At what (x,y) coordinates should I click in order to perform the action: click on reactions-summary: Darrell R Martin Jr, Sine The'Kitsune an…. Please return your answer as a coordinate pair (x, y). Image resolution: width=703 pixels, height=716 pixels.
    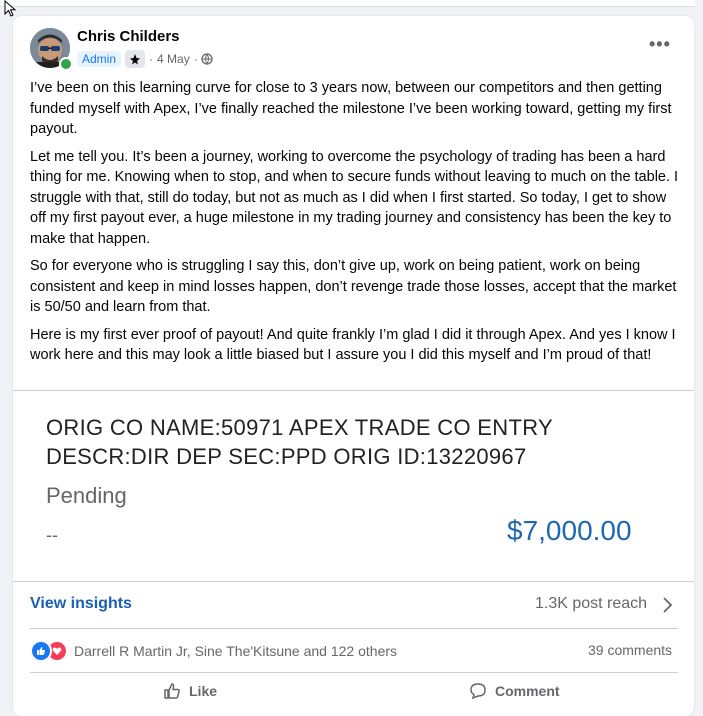
    Looking at the image, I should click on (213, 651).